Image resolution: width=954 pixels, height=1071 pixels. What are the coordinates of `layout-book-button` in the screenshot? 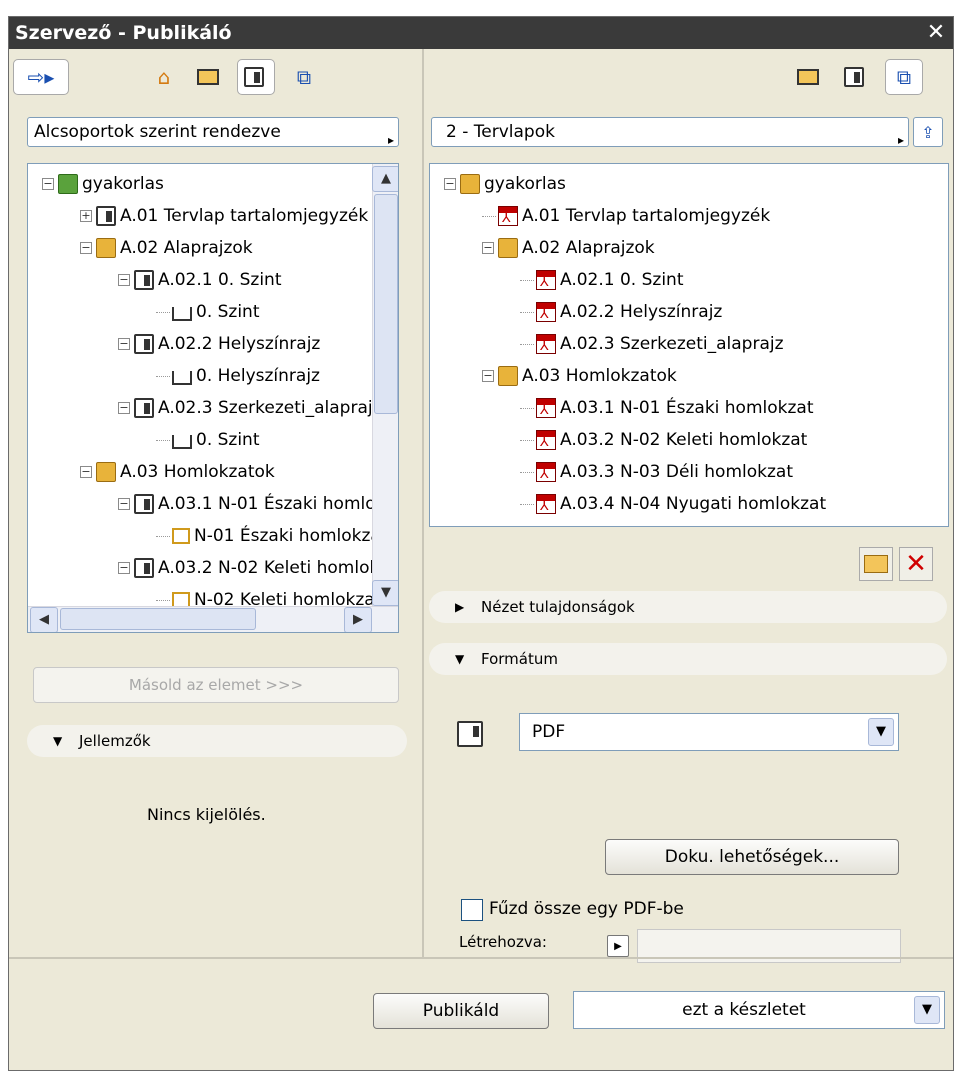 It's located at (256, 77).